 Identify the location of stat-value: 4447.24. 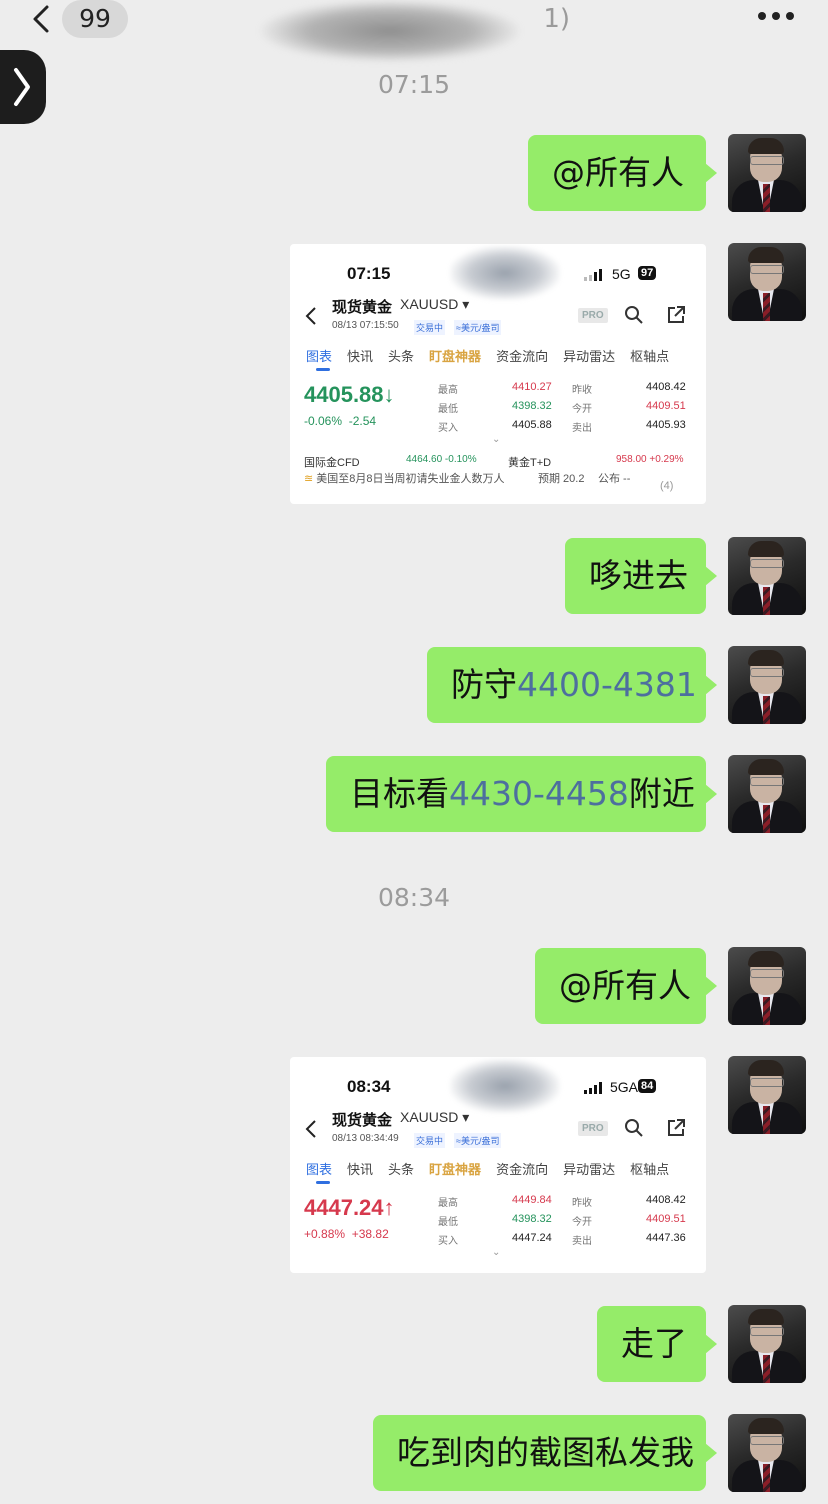
(532, 1238).